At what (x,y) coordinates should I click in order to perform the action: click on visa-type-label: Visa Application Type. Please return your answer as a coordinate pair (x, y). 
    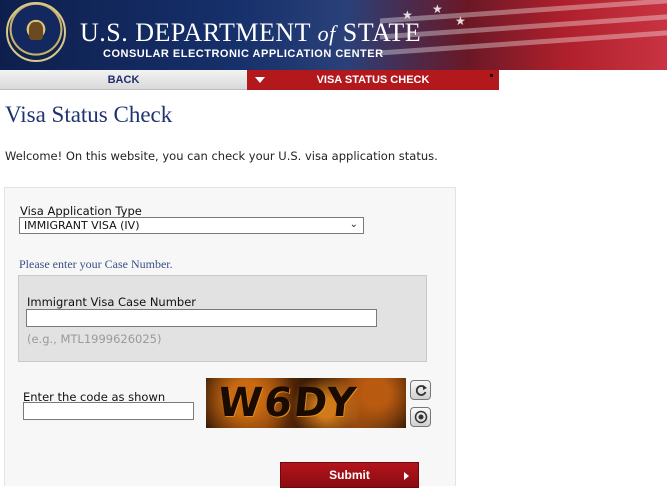
    Looking at the image, I should click on (81, 211).